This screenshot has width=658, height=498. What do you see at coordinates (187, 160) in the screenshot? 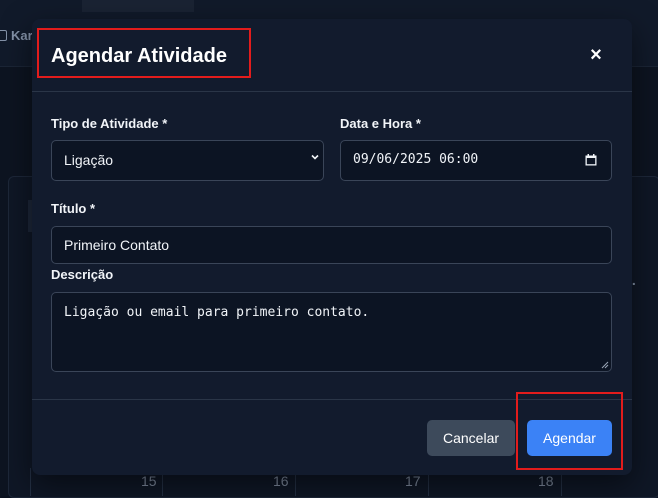
I see `activity-type-select: Ligação` at bounding box center [187, 160].